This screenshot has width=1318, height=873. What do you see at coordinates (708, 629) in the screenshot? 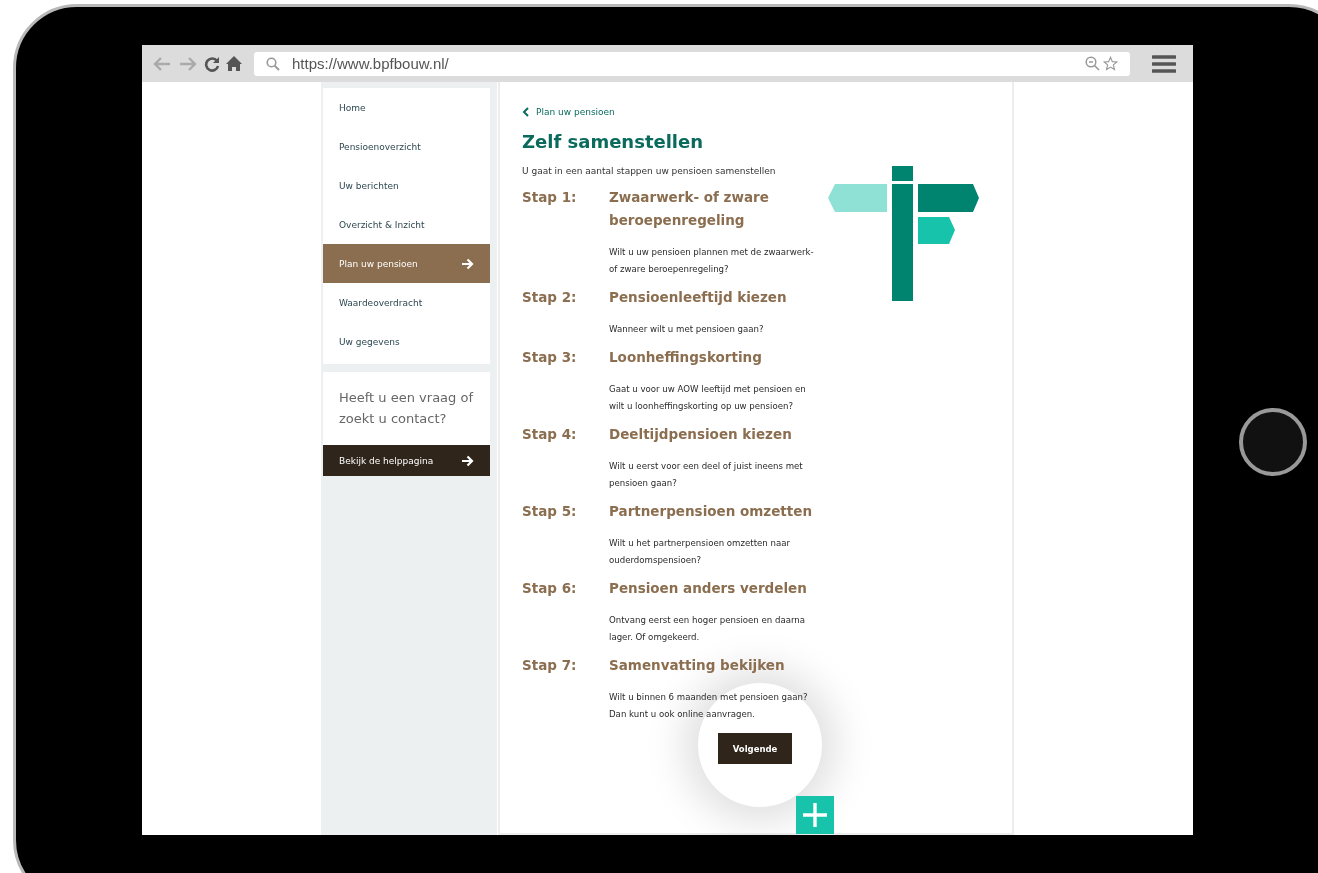
I see `step-description: Ontvang eerst een hoger pensioen en daarna lager. Of omgekeerd.` at bounding box center [708, 629].